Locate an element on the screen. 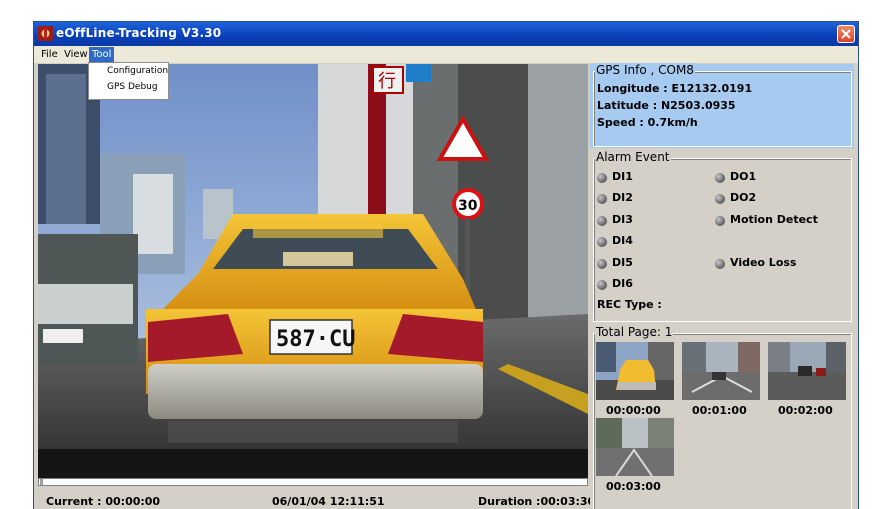 This screenshot has width=879, height=509. menu-view: View is located at coordinates (76, 54).